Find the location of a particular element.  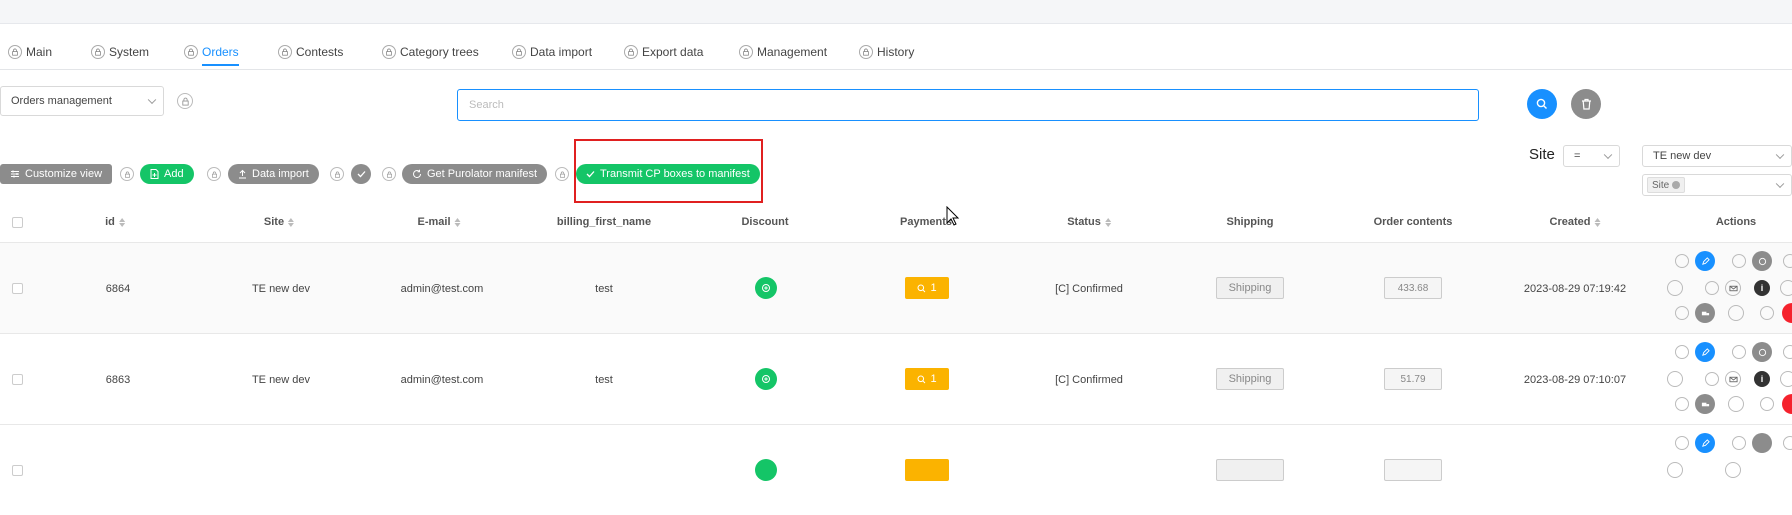

close-icon is located at coordinates (1676, 185).